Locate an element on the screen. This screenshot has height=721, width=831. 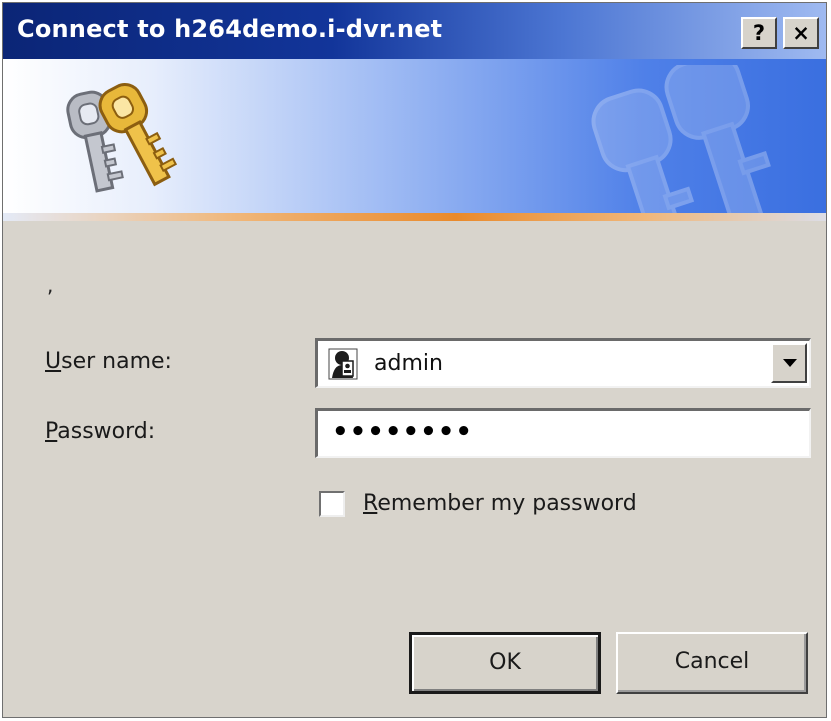
cancel-button: Cancel is located at coordinates (712, 663).